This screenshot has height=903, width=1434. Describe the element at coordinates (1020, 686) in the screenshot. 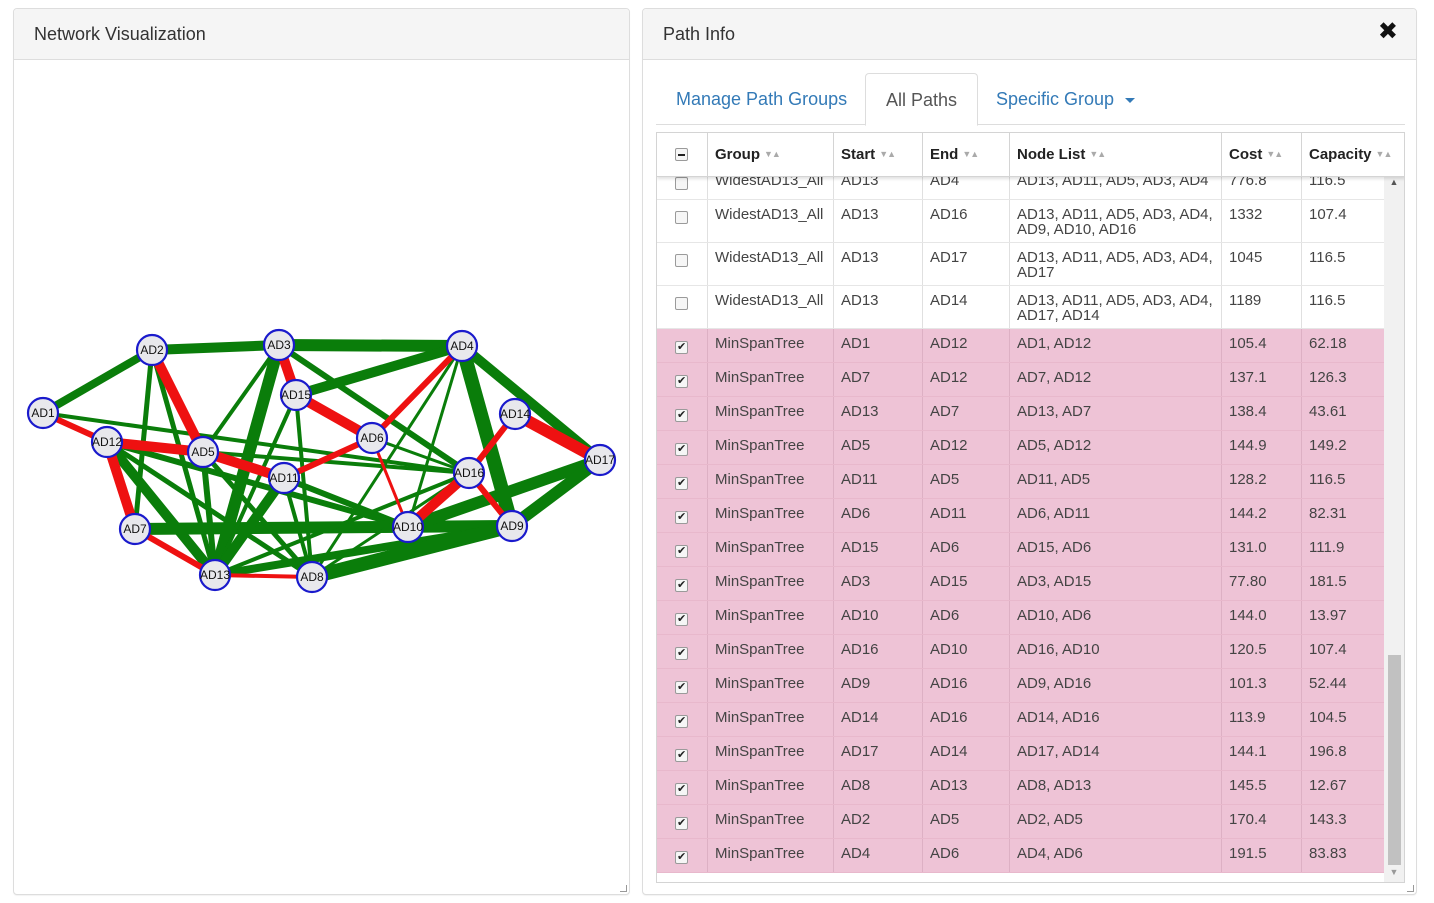

I see `table-row: MinSpanTreeAD9AD16AD9, AD16101.3 52.44` at that location.